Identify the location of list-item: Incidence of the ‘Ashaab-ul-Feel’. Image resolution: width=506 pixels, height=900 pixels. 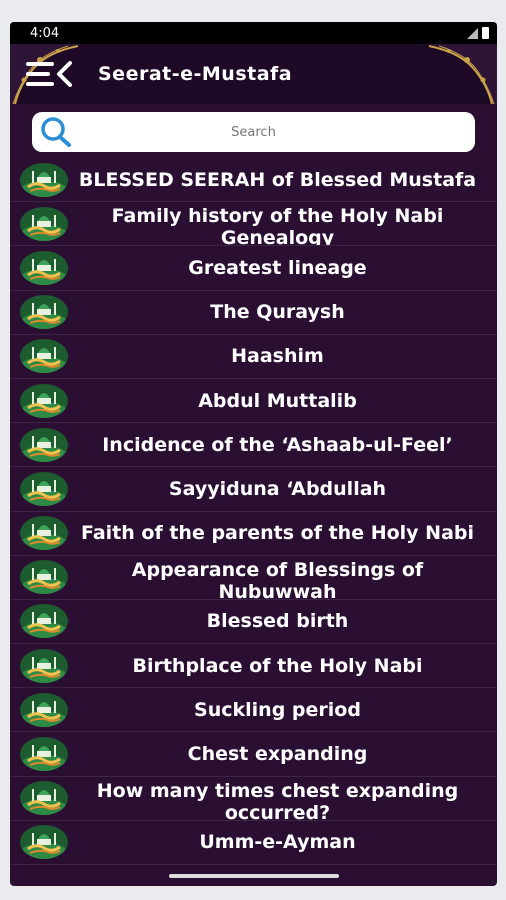
(253, 445).